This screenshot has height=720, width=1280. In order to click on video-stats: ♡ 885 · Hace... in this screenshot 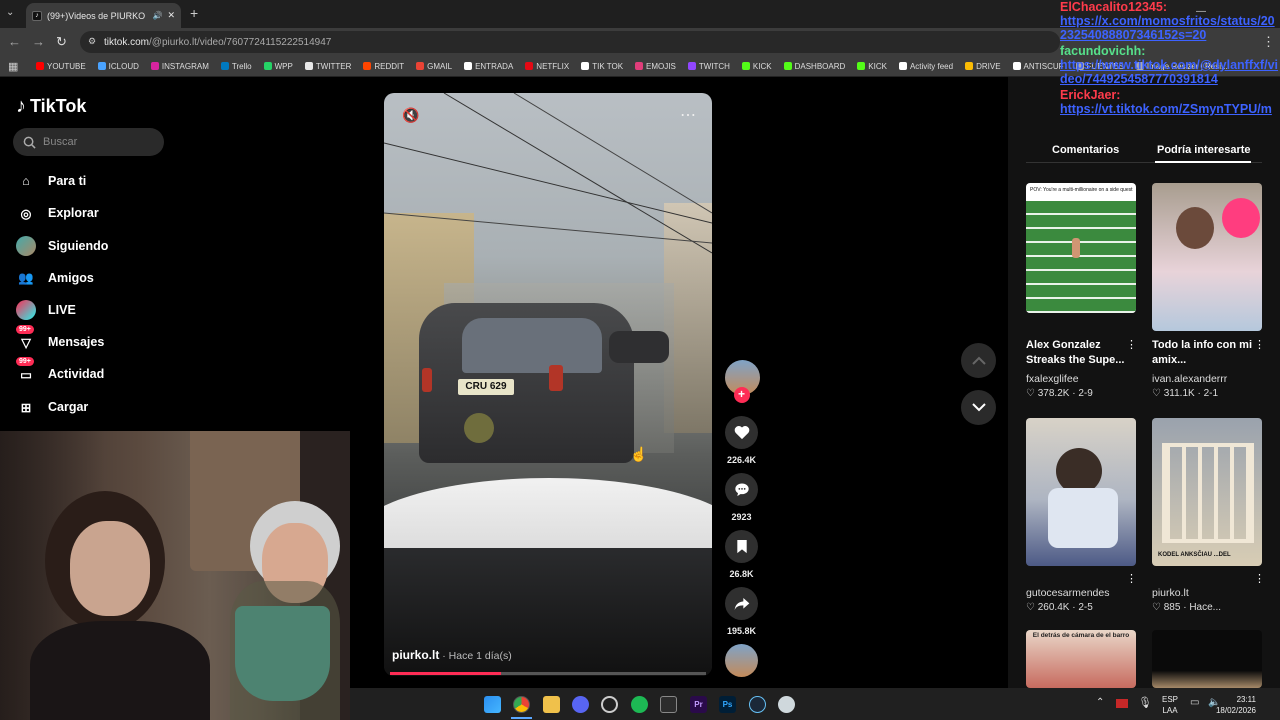, I will do `click(1186, 607)`.